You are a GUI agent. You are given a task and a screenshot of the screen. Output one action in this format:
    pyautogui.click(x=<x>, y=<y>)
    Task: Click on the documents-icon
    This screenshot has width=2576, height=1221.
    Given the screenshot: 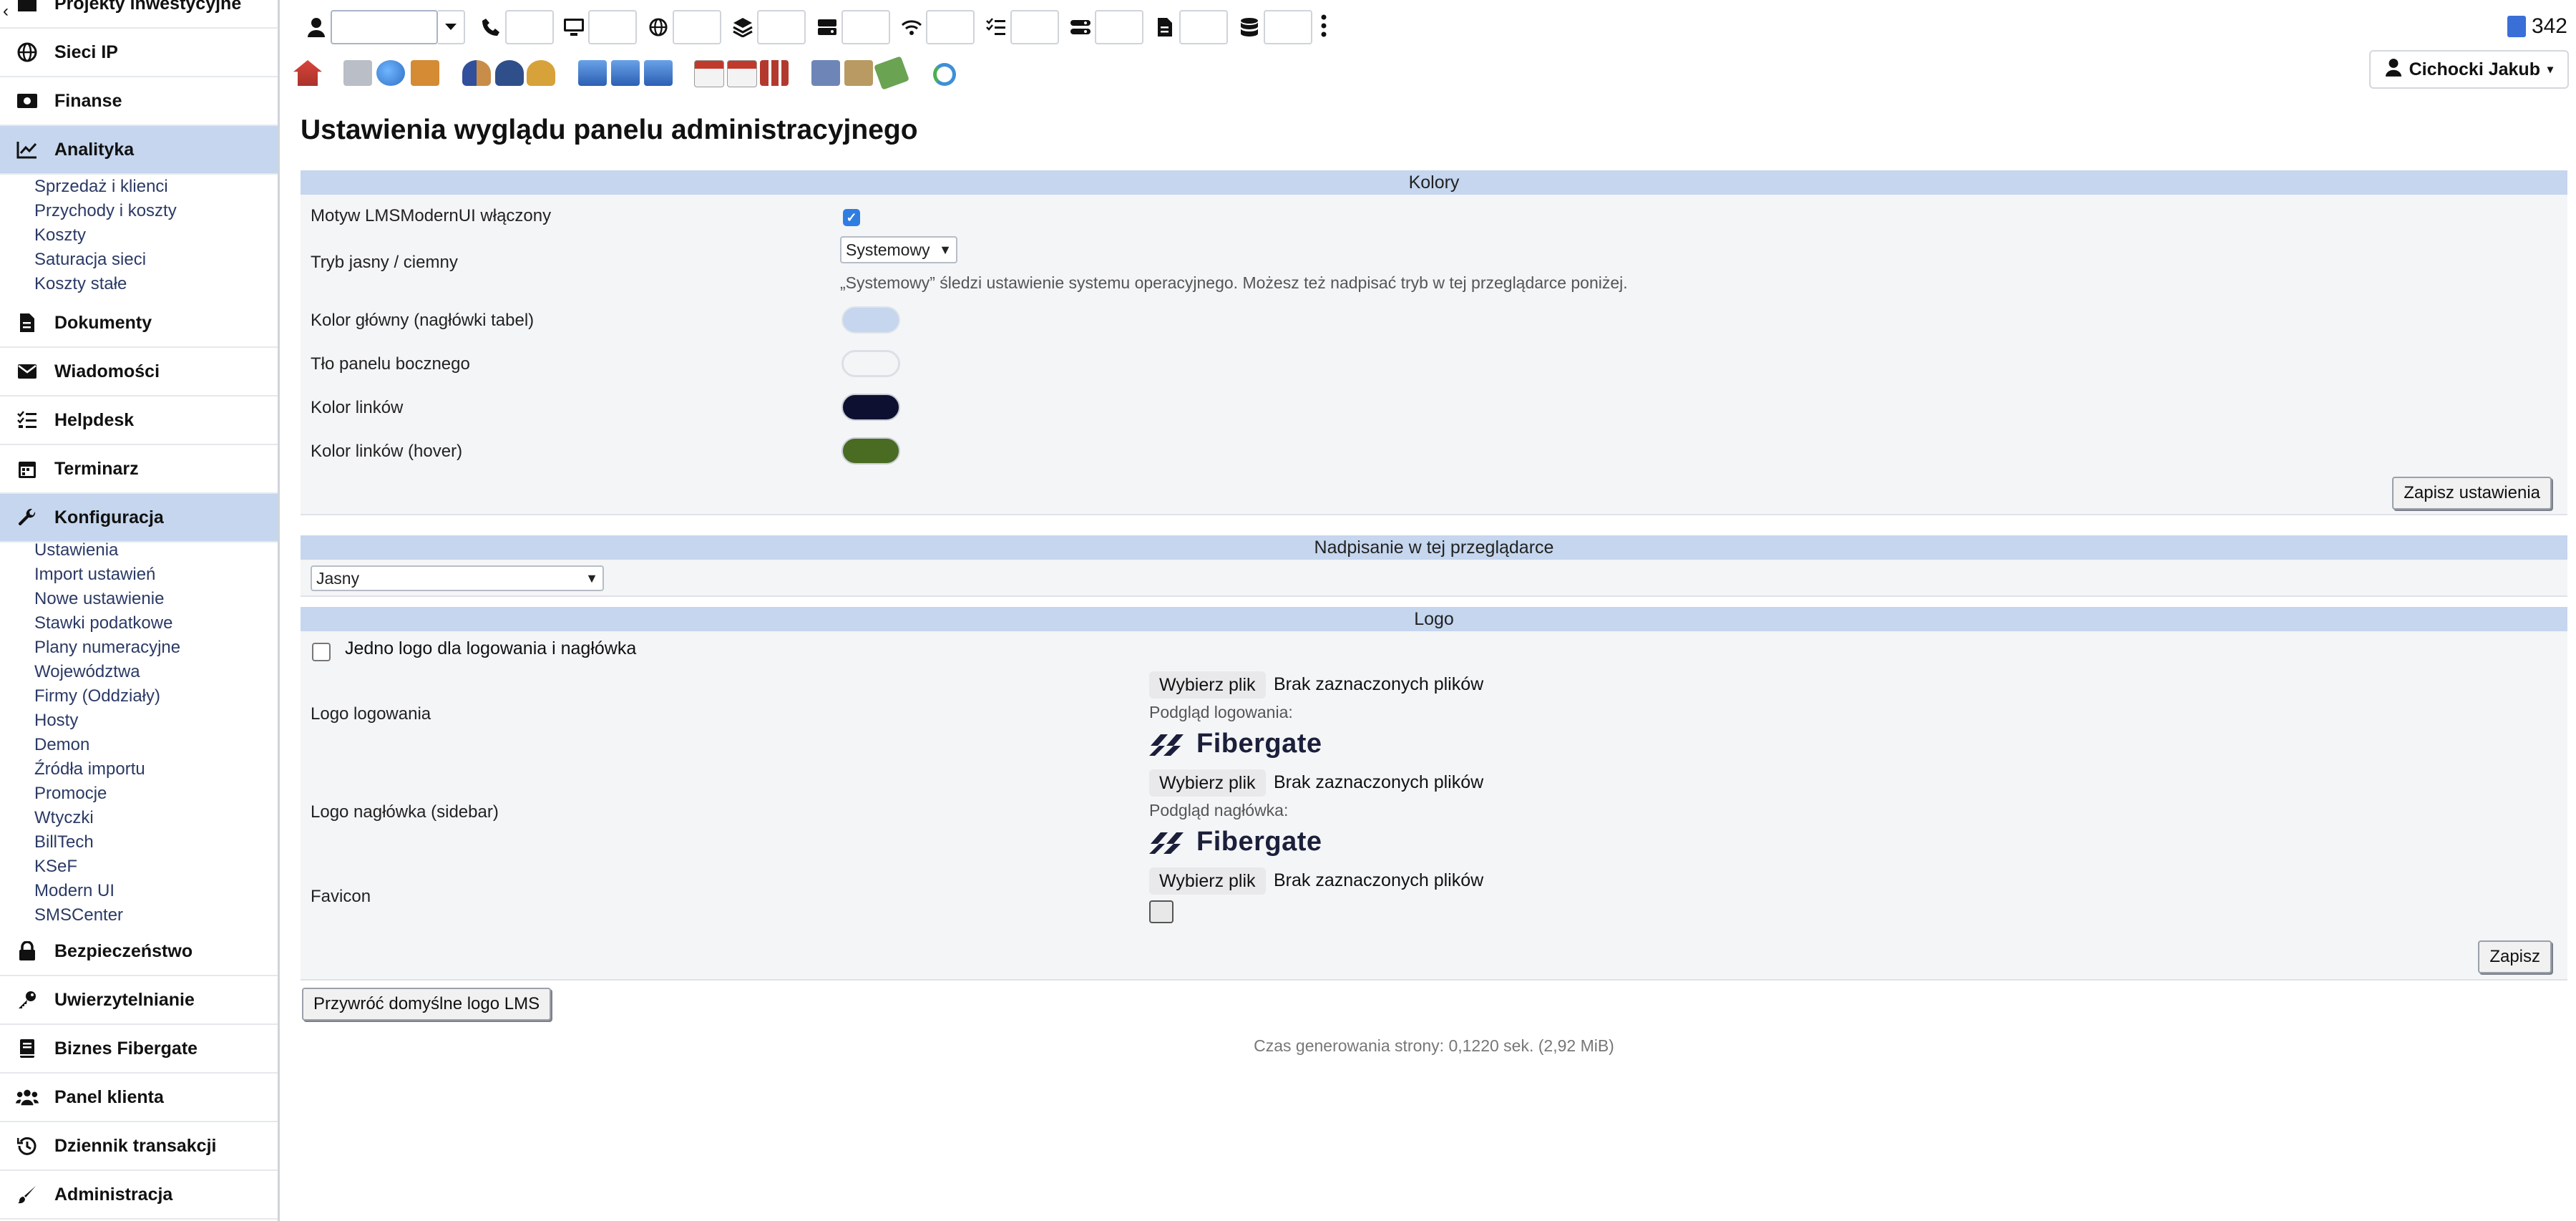 What is the action you would take?
    pyautogui.click(x=858, y=73)
    